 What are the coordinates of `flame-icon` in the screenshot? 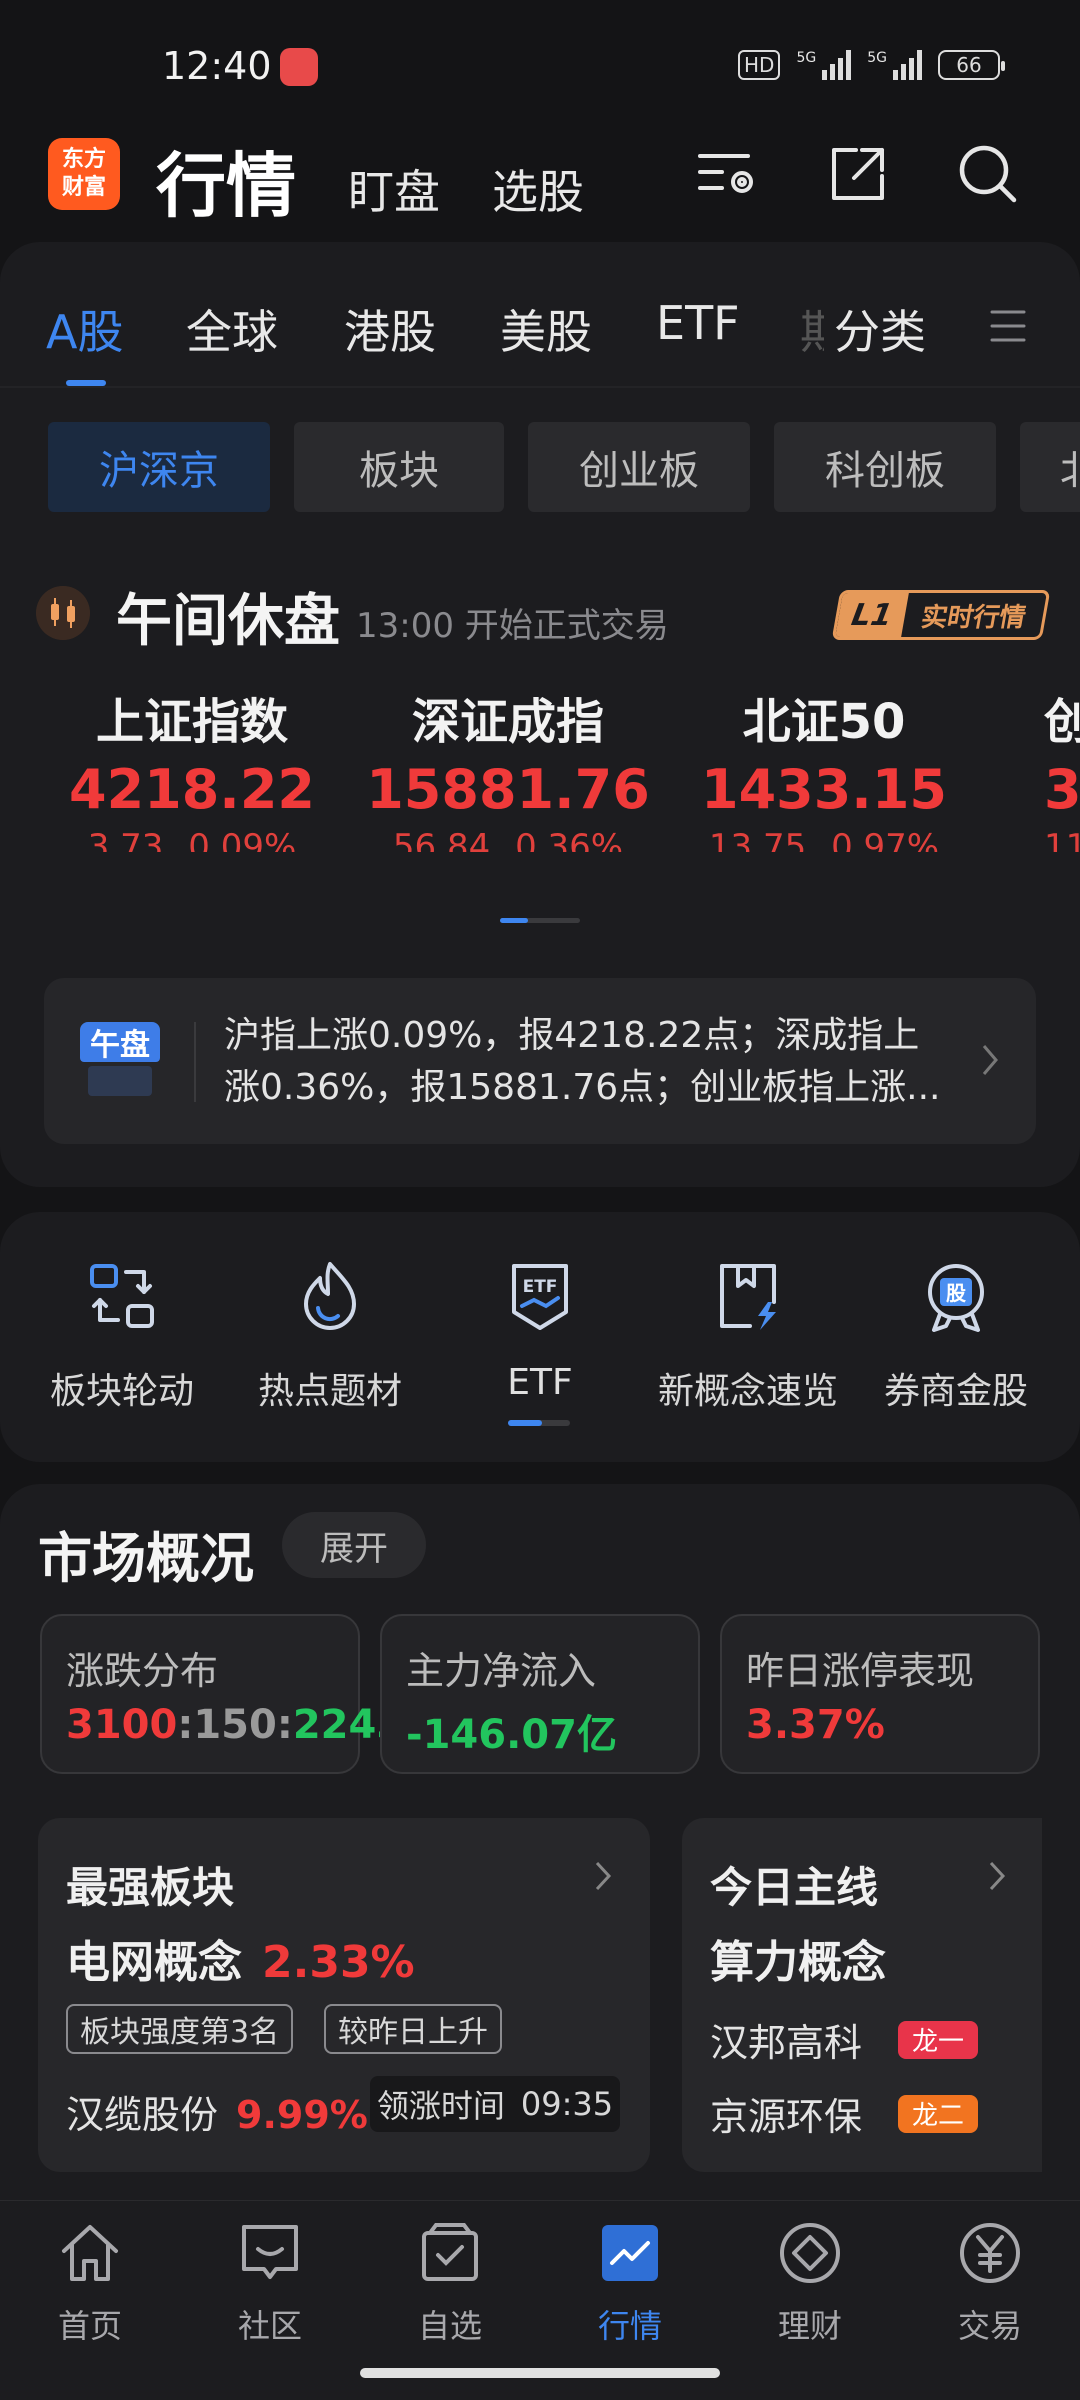 It's located at (330, 1296).